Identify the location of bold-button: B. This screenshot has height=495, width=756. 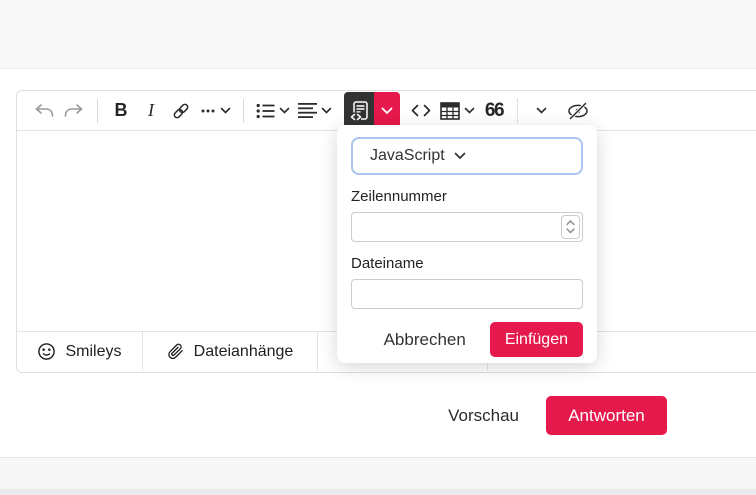
(121, 111).